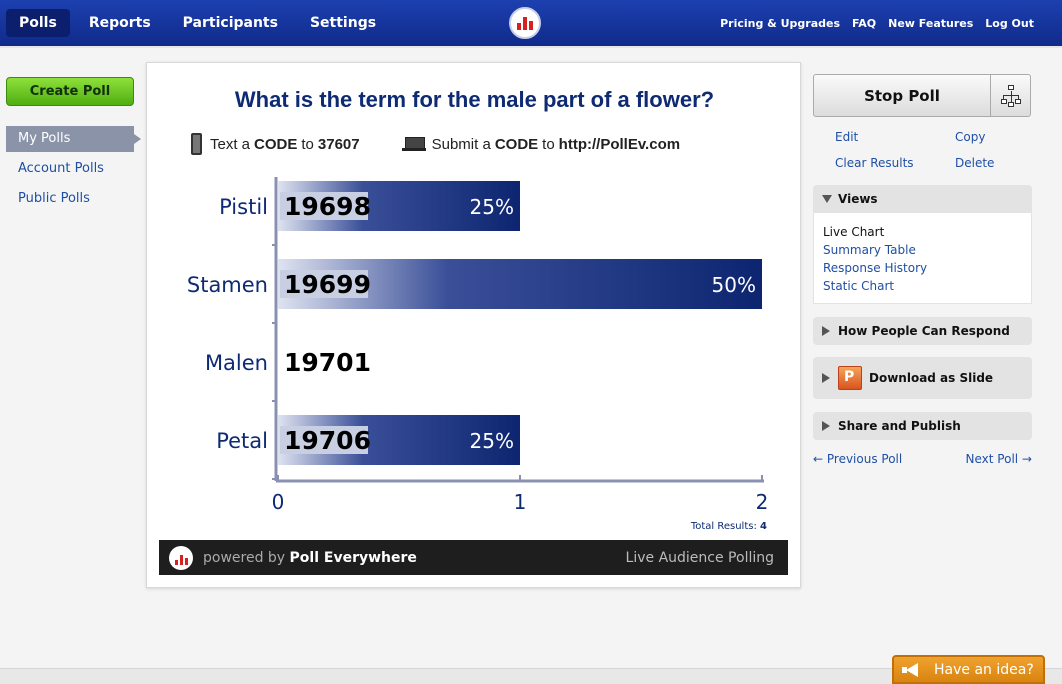 The image size is (1062, 684). Describe the element at coordinates (619, 144) in the screenshot. I see `submit-url: http://PollEv.com` at that location.